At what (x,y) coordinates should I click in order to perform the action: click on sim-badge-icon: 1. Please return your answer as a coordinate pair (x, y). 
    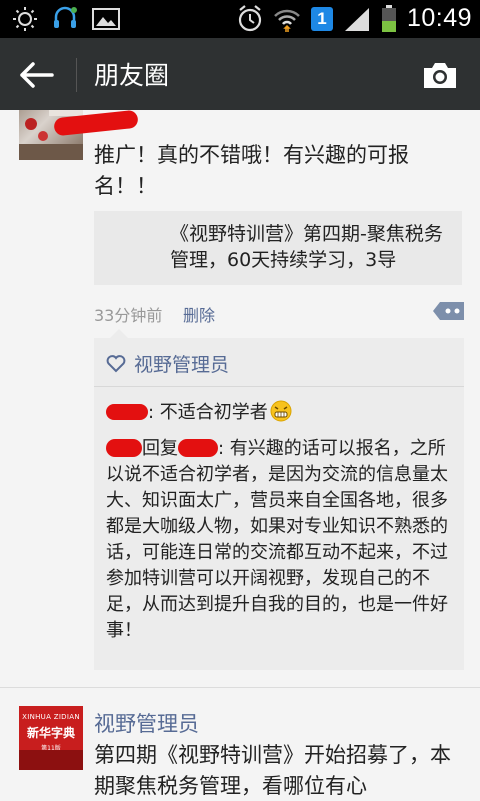
    Looking at the image, I should click on (321, 18).